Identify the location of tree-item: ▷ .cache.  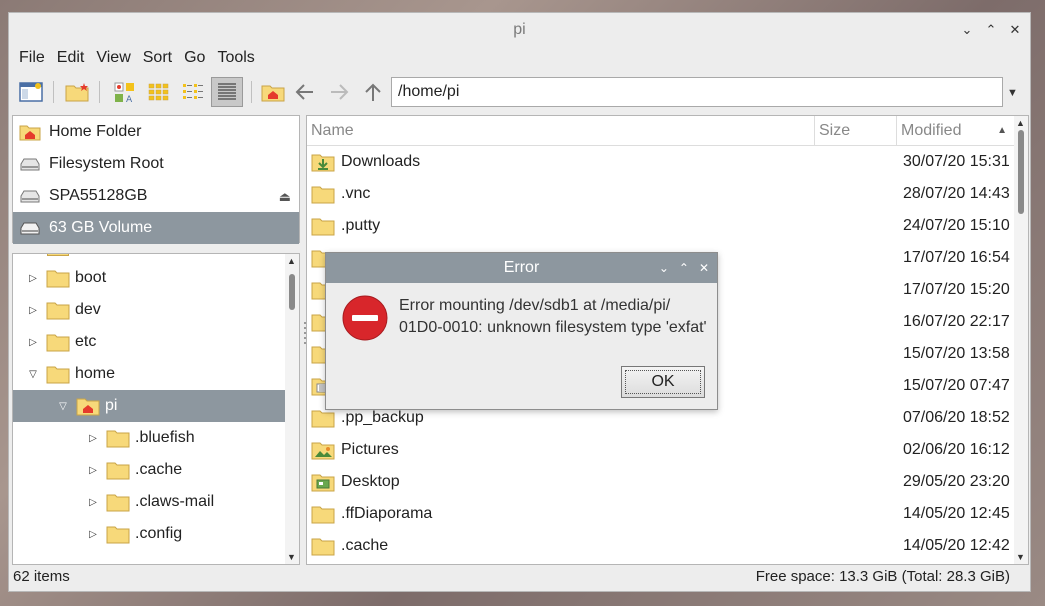
(149, 470).